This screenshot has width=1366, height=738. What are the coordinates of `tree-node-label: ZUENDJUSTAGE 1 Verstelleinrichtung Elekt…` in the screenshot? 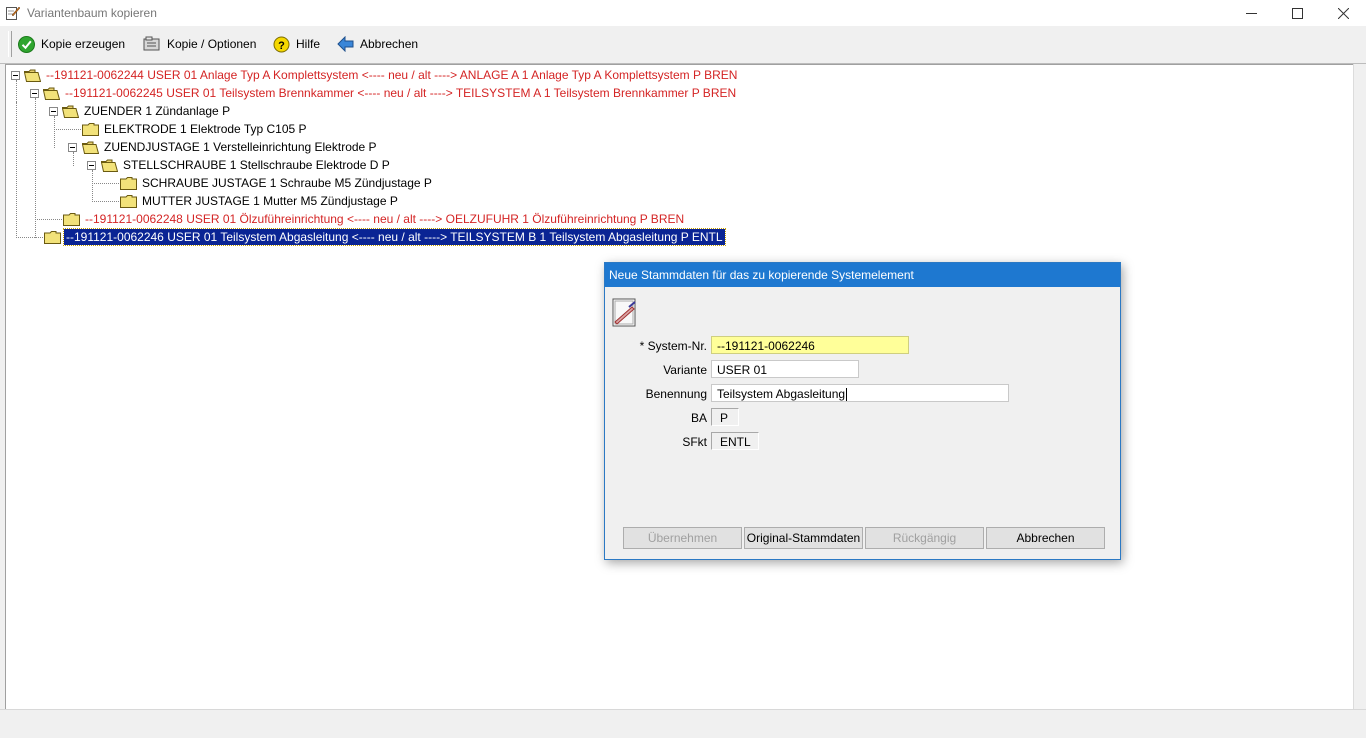 It's located at (240, 147).